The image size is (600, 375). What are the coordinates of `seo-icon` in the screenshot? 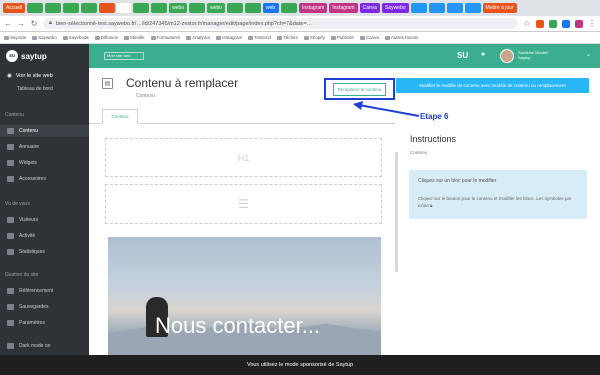 It's located at (10, 291).